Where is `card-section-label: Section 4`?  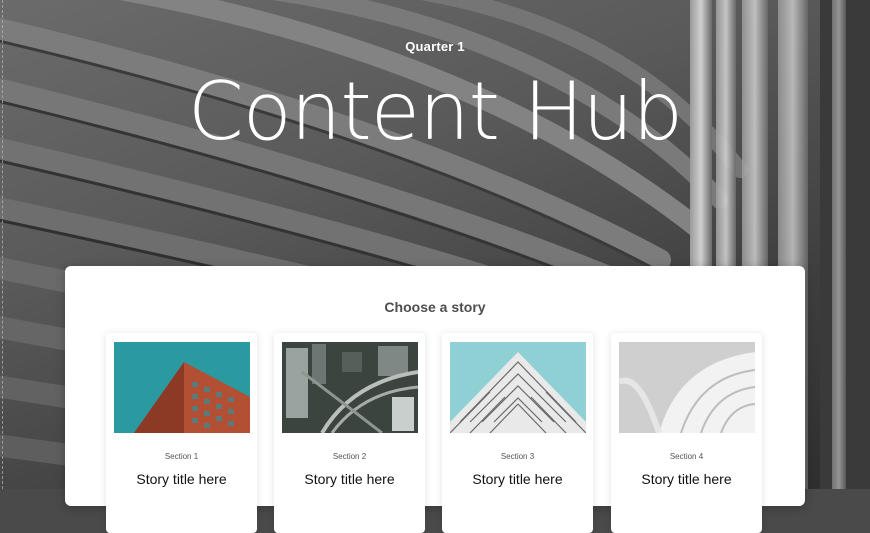 card-section-label: Section 4 is located at coordinates (686, 456).